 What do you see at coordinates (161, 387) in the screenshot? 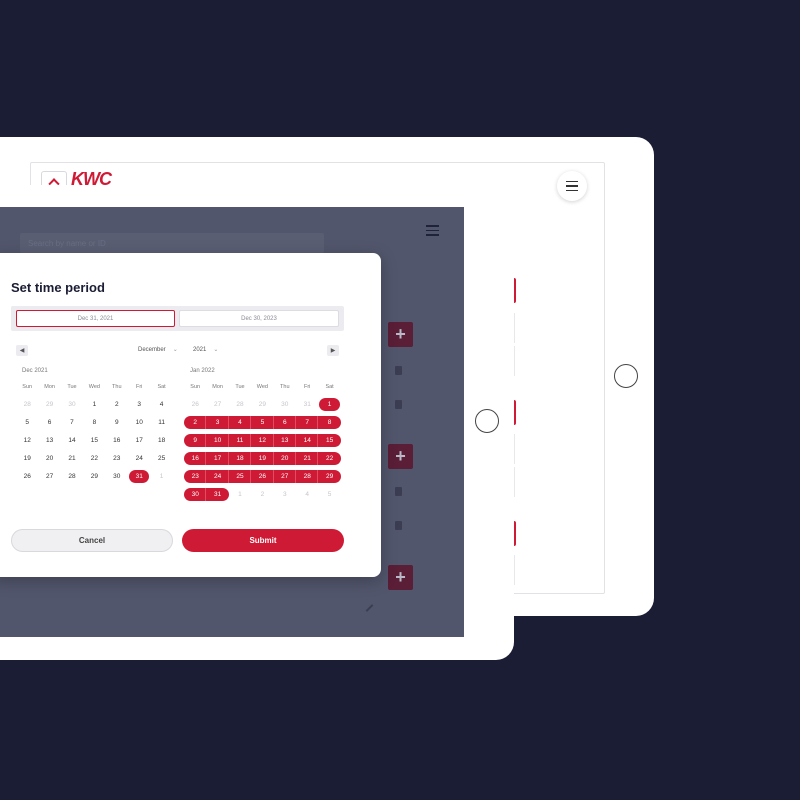
I see `weekday-label: Sat` at bounding box center [161, 387].